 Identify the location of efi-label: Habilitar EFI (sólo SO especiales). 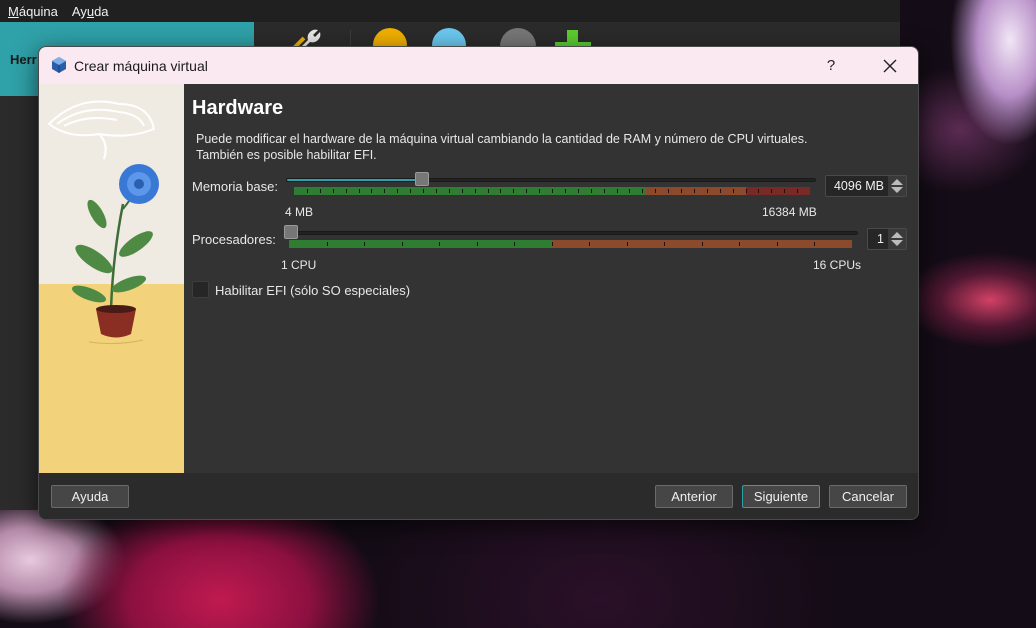
(313, 290).